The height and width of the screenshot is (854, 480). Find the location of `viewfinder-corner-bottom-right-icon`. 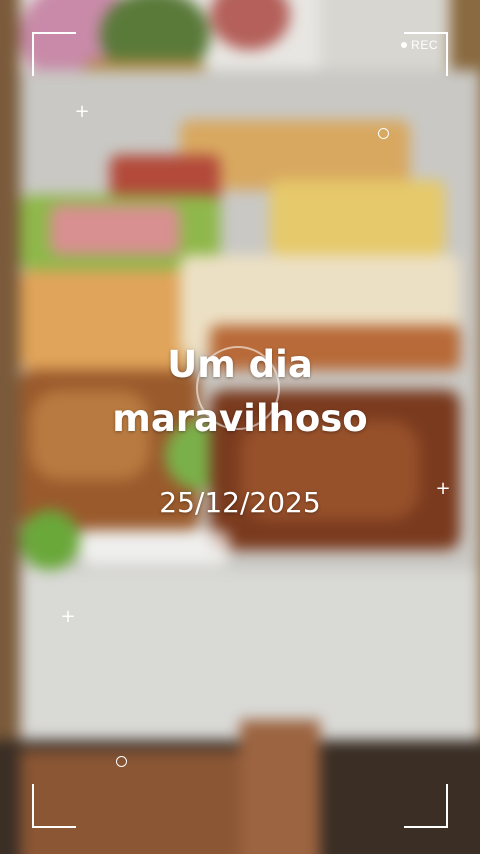

viewfinder-corner-bottom-right-icon is located at coordinates (426, 806).